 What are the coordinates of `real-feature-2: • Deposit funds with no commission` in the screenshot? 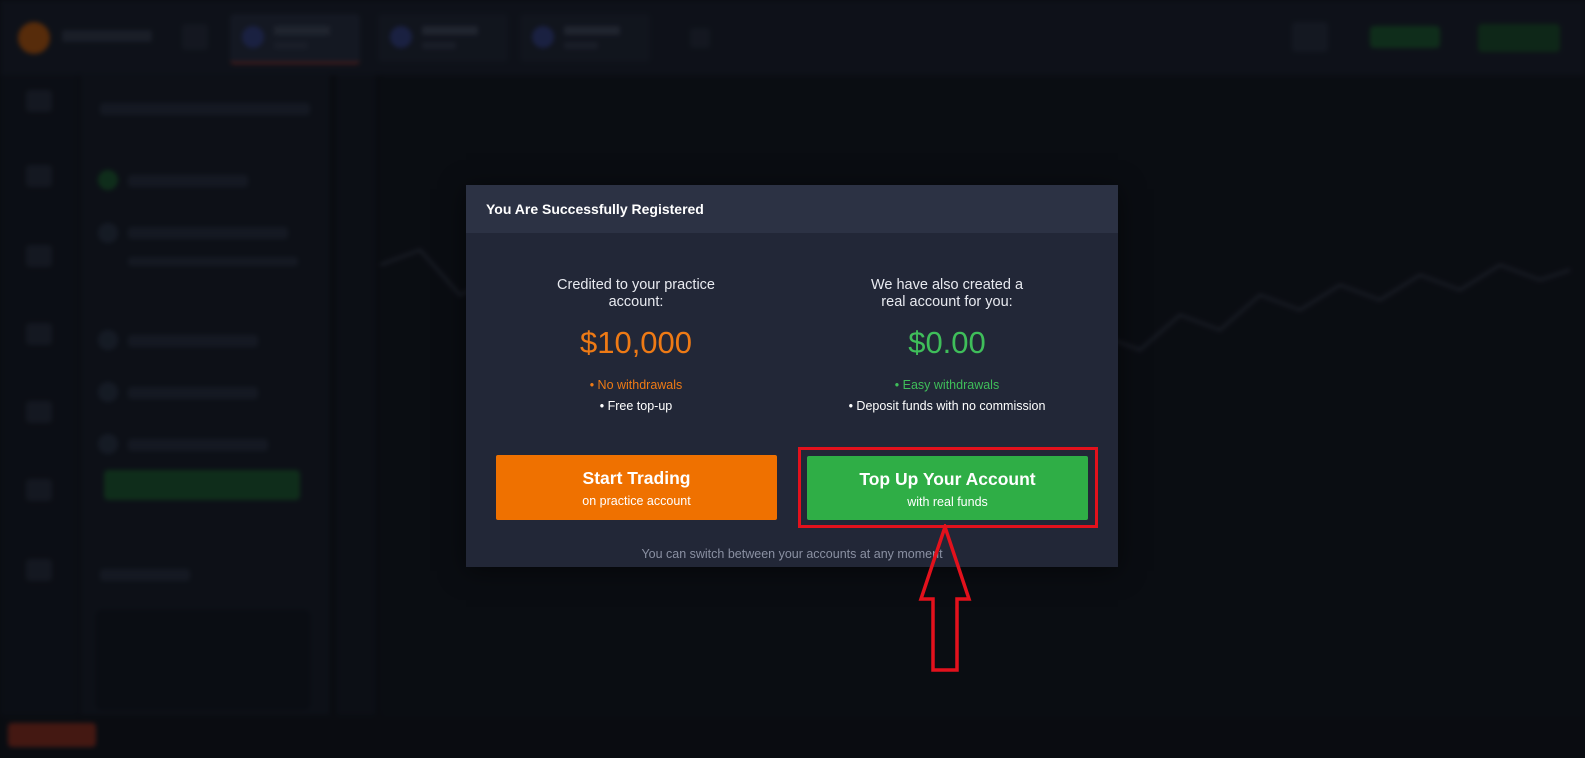 It's located at (947, 406).